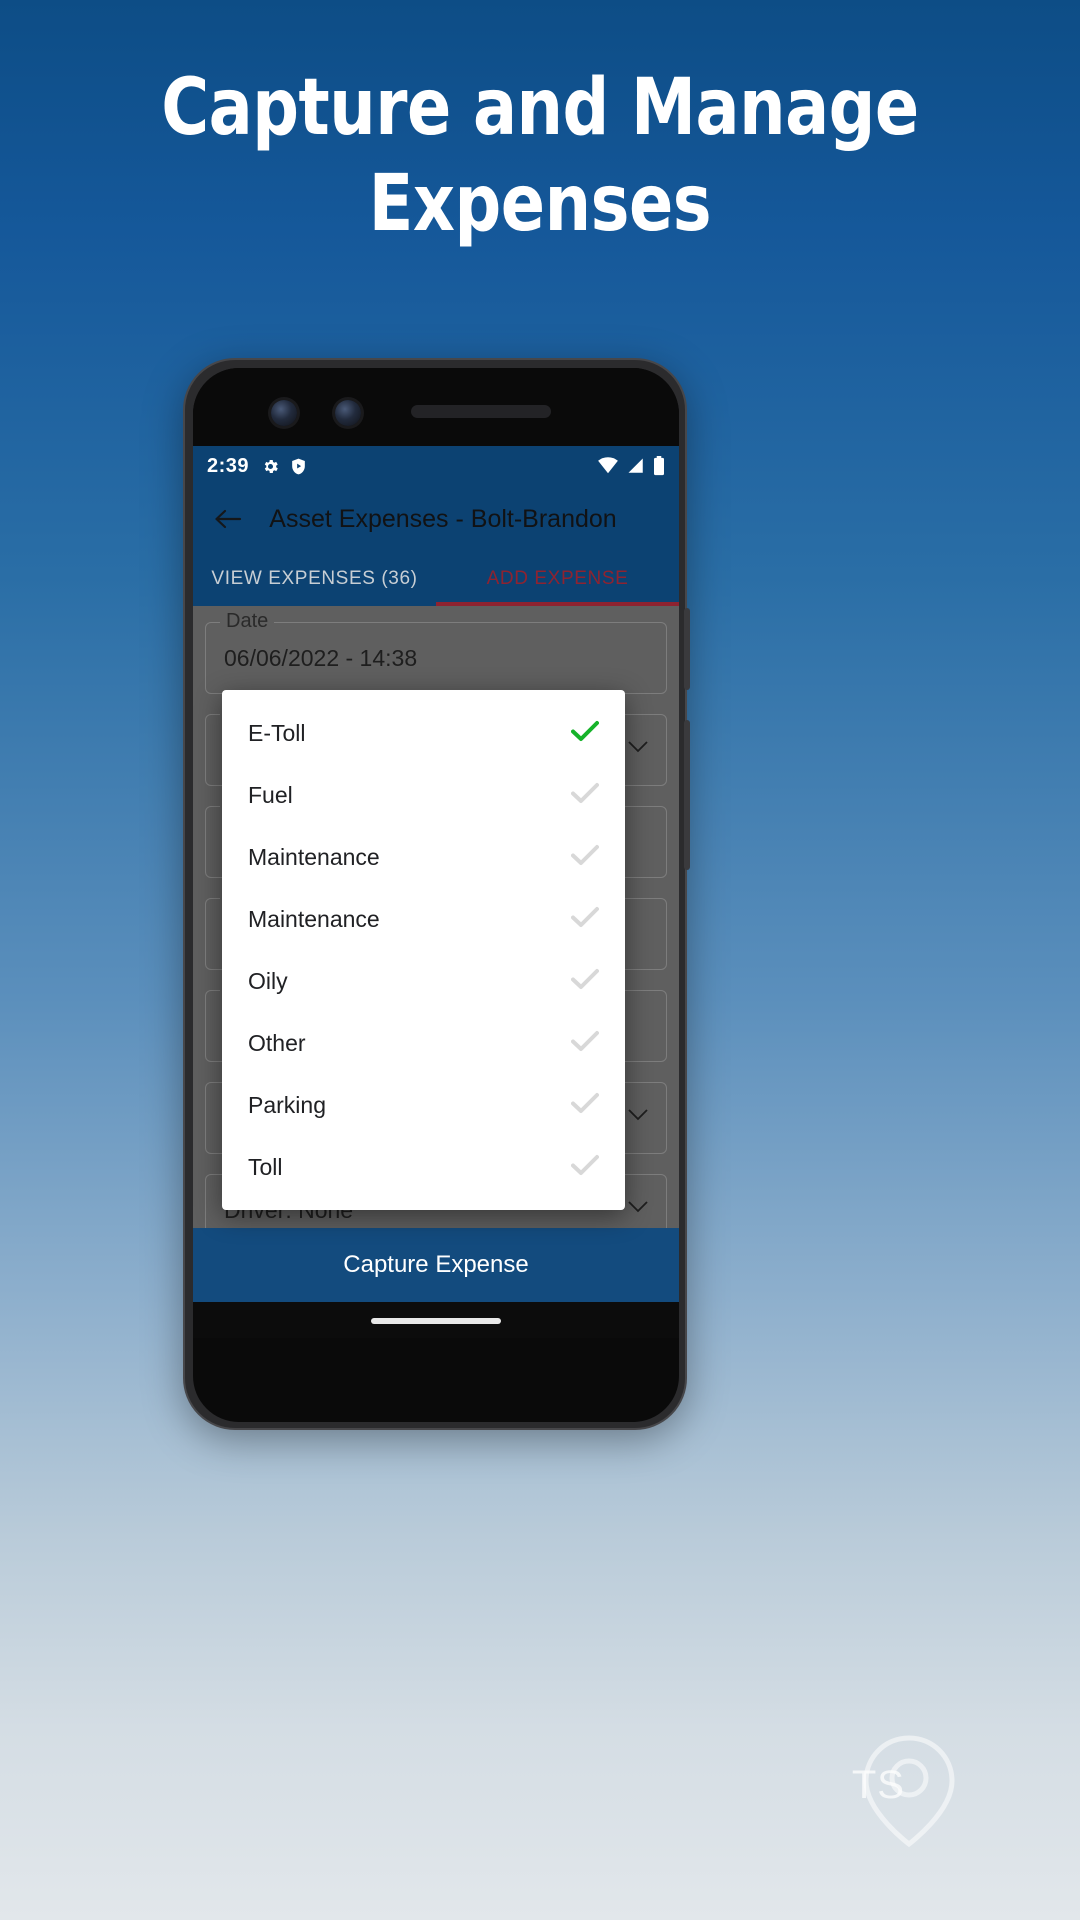 The image size is (1080, 1920). I want to click on phone-volume-button, so click(687, 795).